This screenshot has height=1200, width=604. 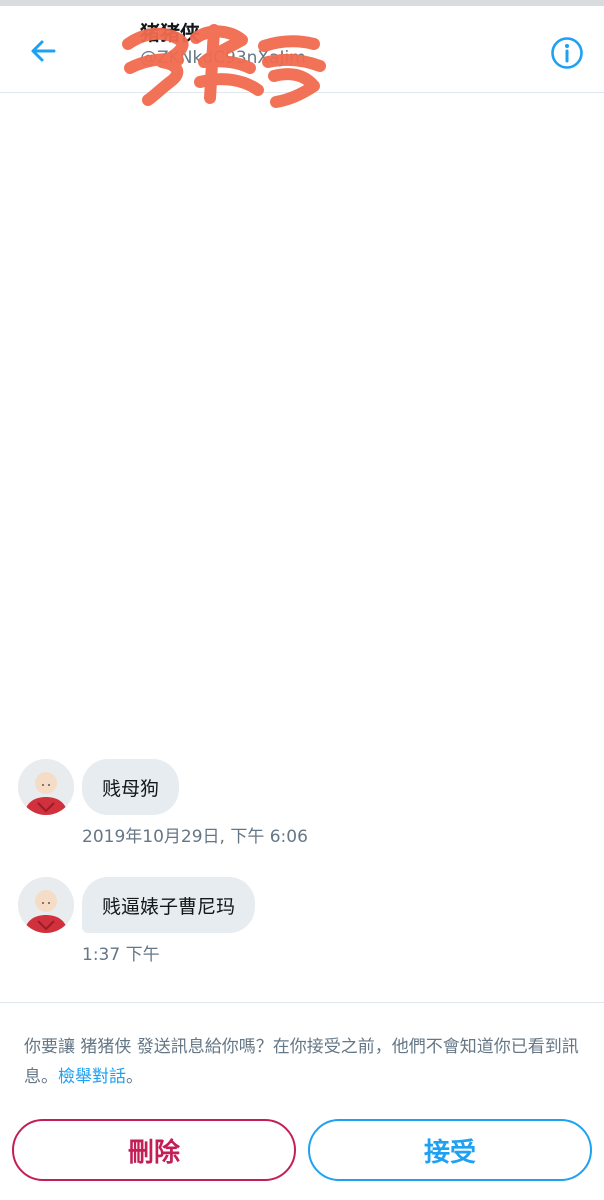 I want to click on delete-button: 刪除, so click(x=154, y=1150).